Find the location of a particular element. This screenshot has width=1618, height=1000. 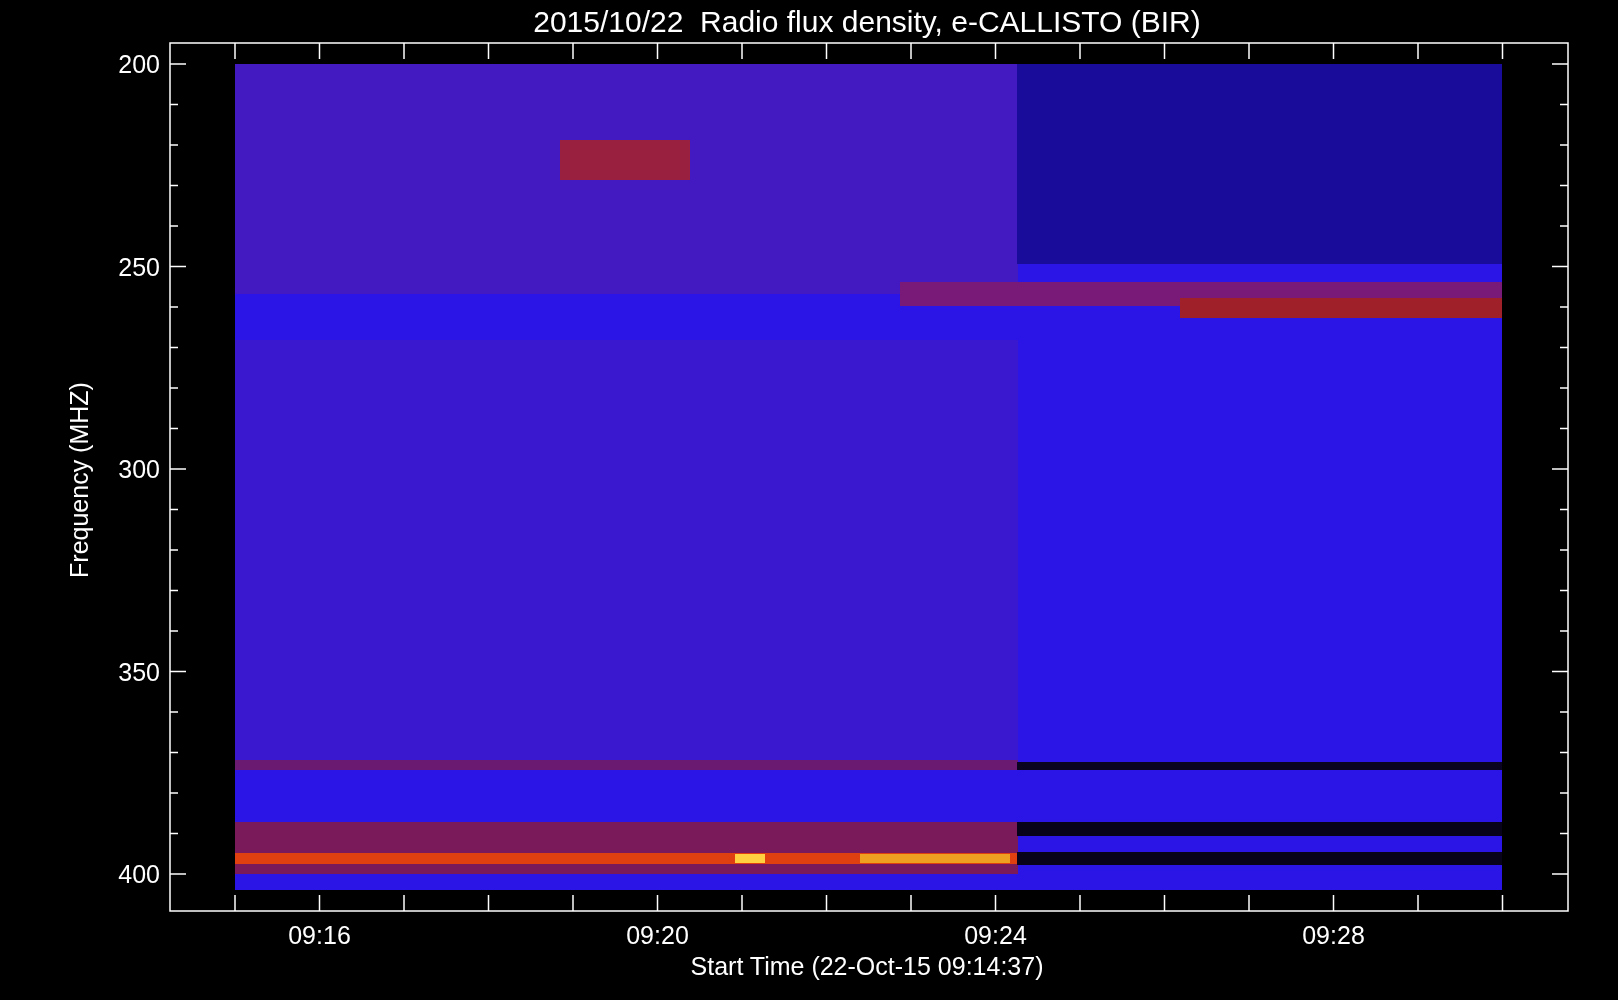

x-tick-label: 09:16 is located at coordinates (319, 935).